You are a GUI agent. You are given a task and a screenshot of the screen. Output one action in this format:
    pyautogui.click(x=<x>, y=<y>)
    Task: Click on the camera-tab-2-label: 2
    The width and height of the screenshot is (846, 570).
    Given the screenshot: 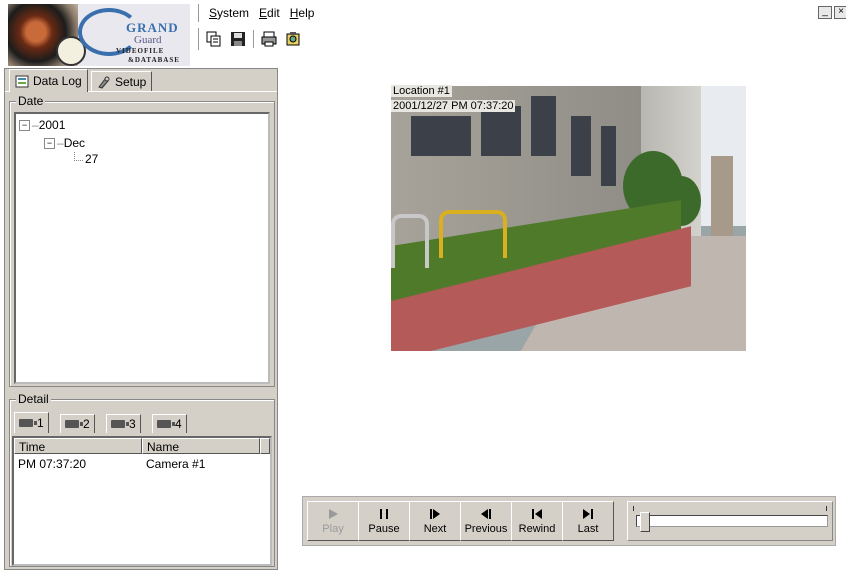 What is the action you would take?
    pyautogui.click(x=86, y=424)
    